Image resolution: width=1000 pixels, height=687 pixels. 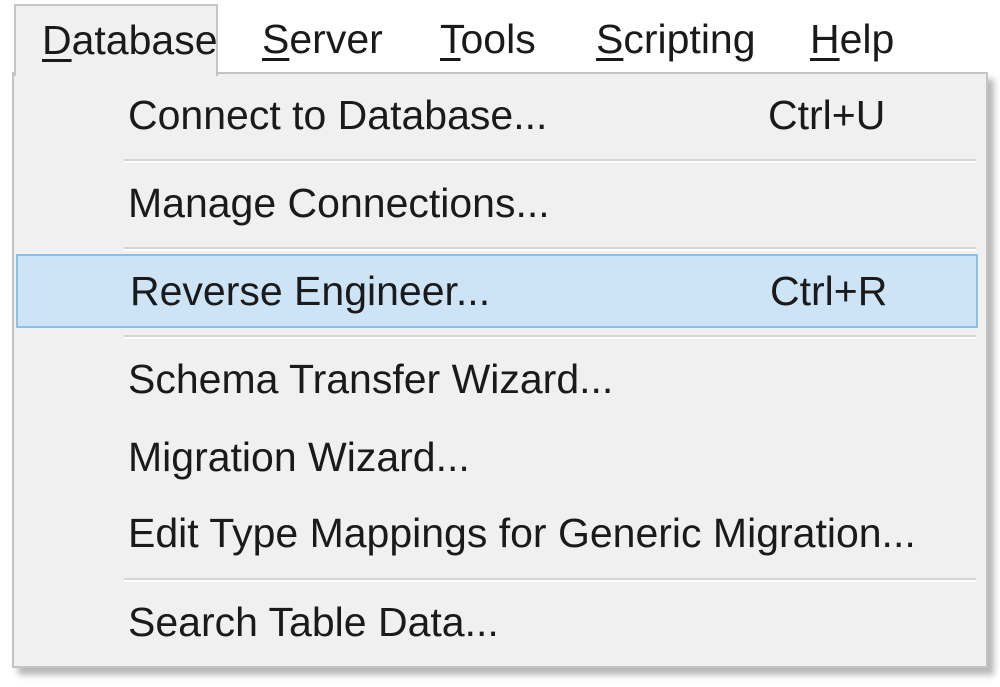 I want to click on menu-help-label: elp, so click(x=867, y=39).